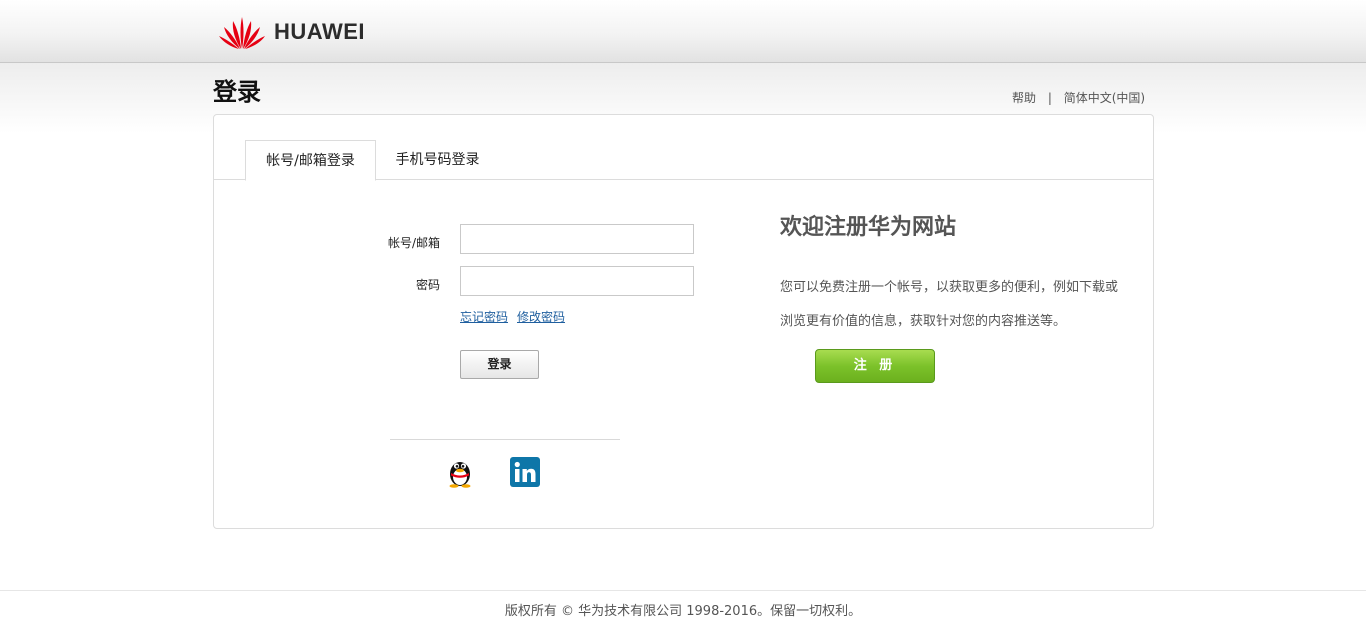  I want to click on qq-penguin-icon, so click(460, 472).